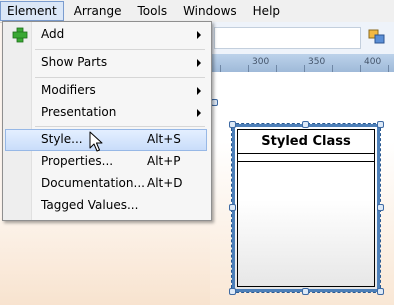 The height and width of the screenshot is (305, 394). I want to click on menu-element: Element, so click(32, 11).